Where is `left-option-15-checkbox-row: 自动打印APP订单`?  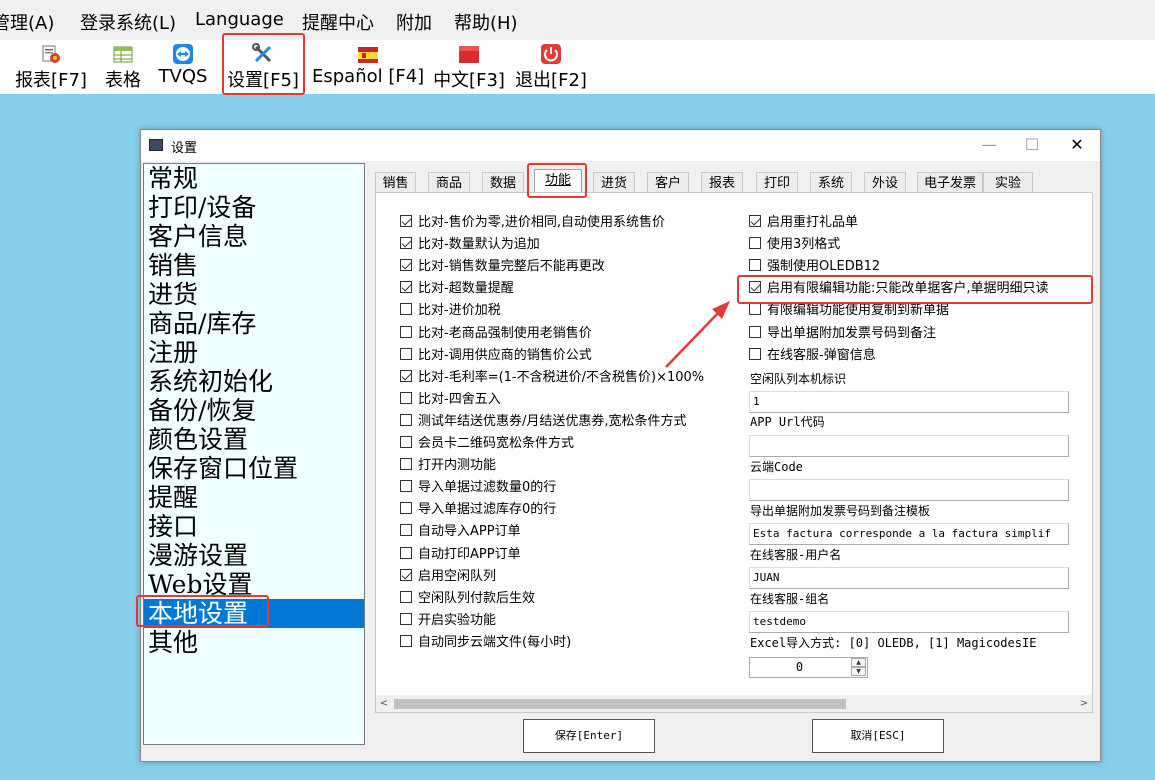 left-option-15-checkbox-row: 自动打印APP订单 is located at coordinates (460, 555).